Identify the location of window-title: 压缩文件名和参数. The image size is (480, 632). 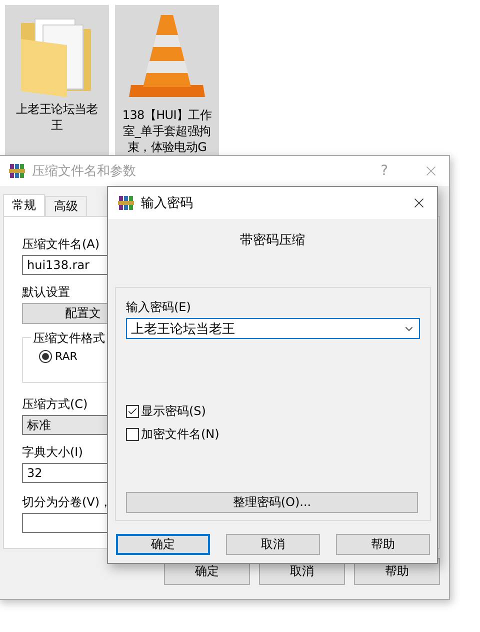
(84, 171).